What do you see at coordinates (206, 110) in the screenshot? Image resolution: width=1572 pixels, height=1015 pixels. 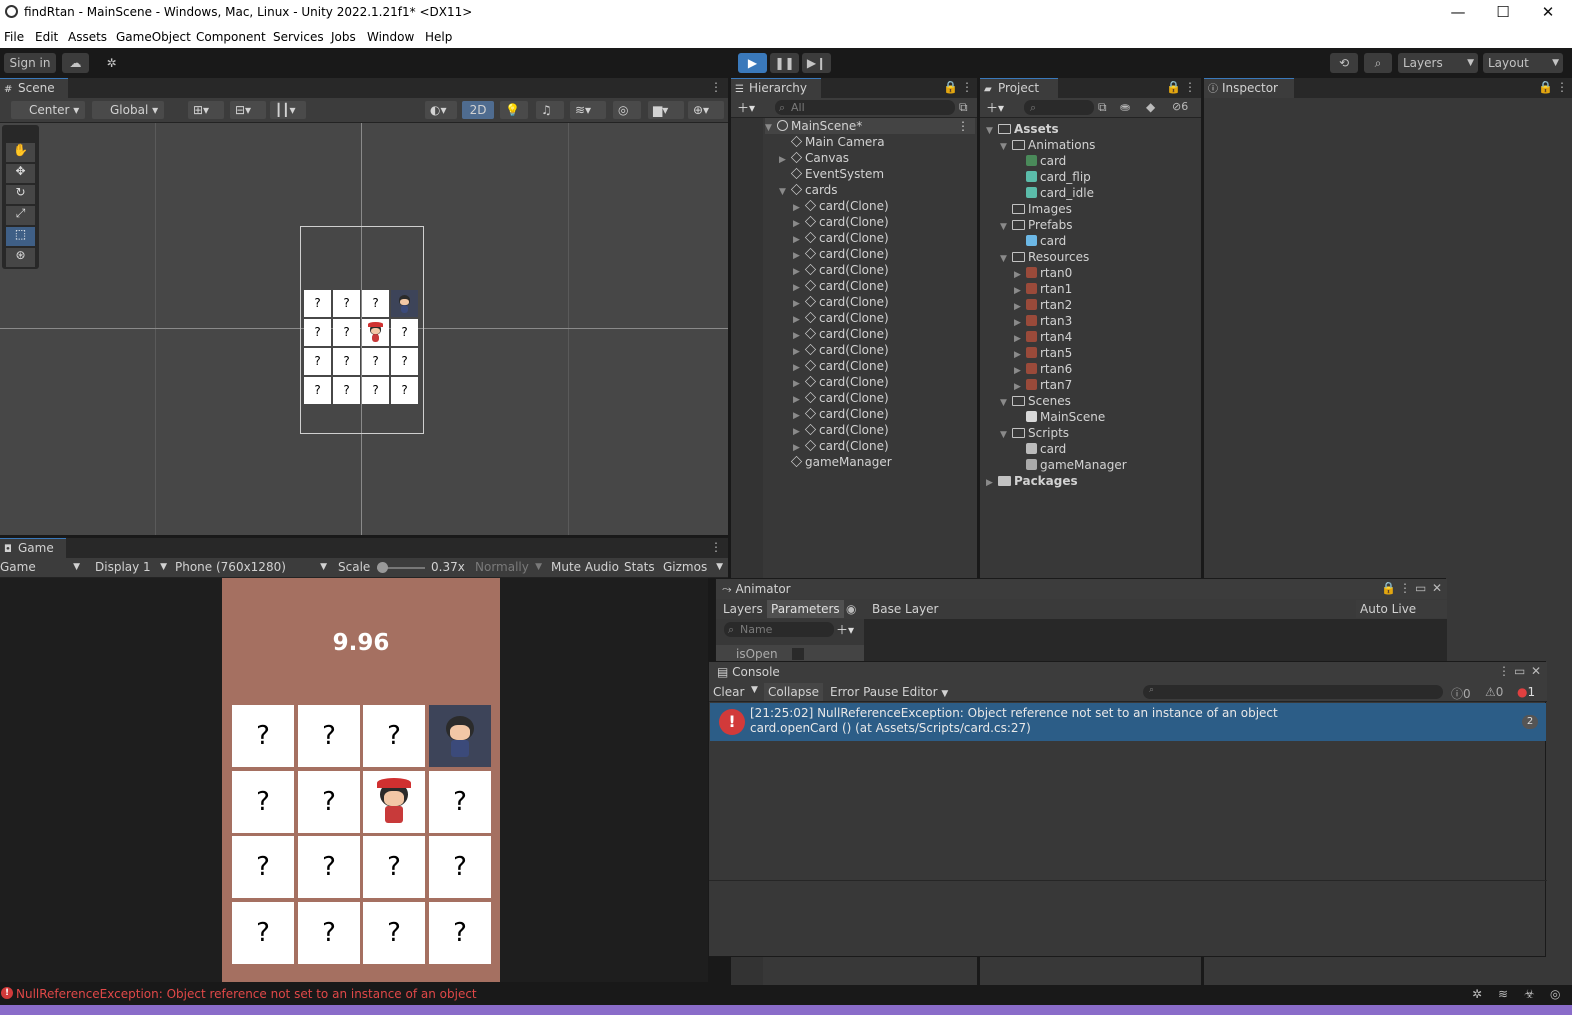 I see `grid-snap-icon: ⊞▾` at bounding box center [206, 110].